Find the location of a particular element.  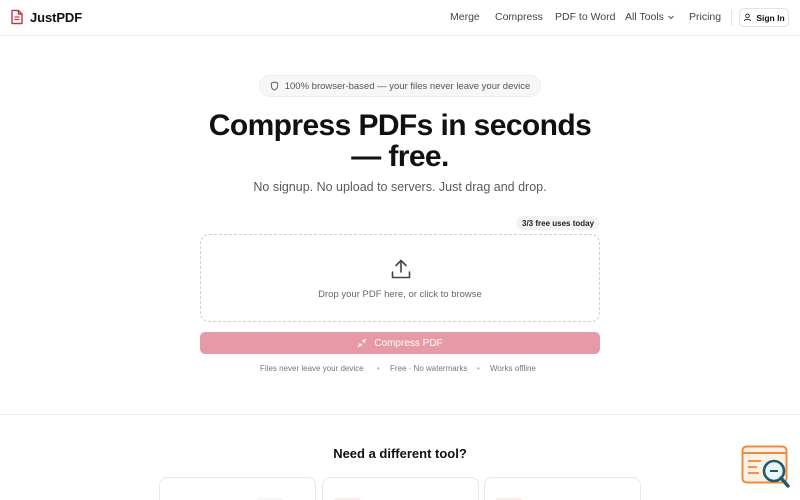

nav-compress: Compress is located at coordinates (519, 17).